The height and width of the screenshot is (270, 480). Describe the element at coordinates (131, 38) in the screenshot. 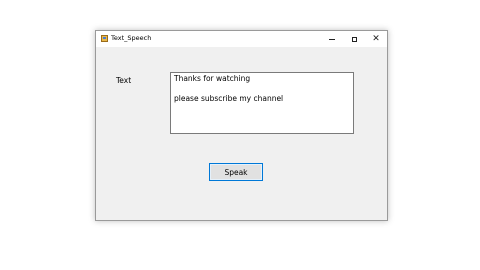

I see `window-title: Text_Speech` at that location.